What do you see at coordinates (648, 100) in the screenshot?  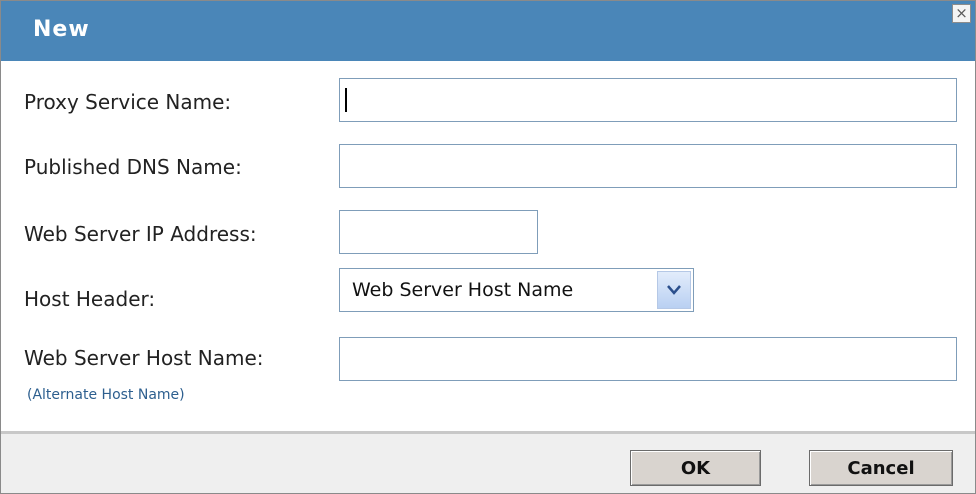 I see `proxy-service-name-input` at bounding box center [648, 100].